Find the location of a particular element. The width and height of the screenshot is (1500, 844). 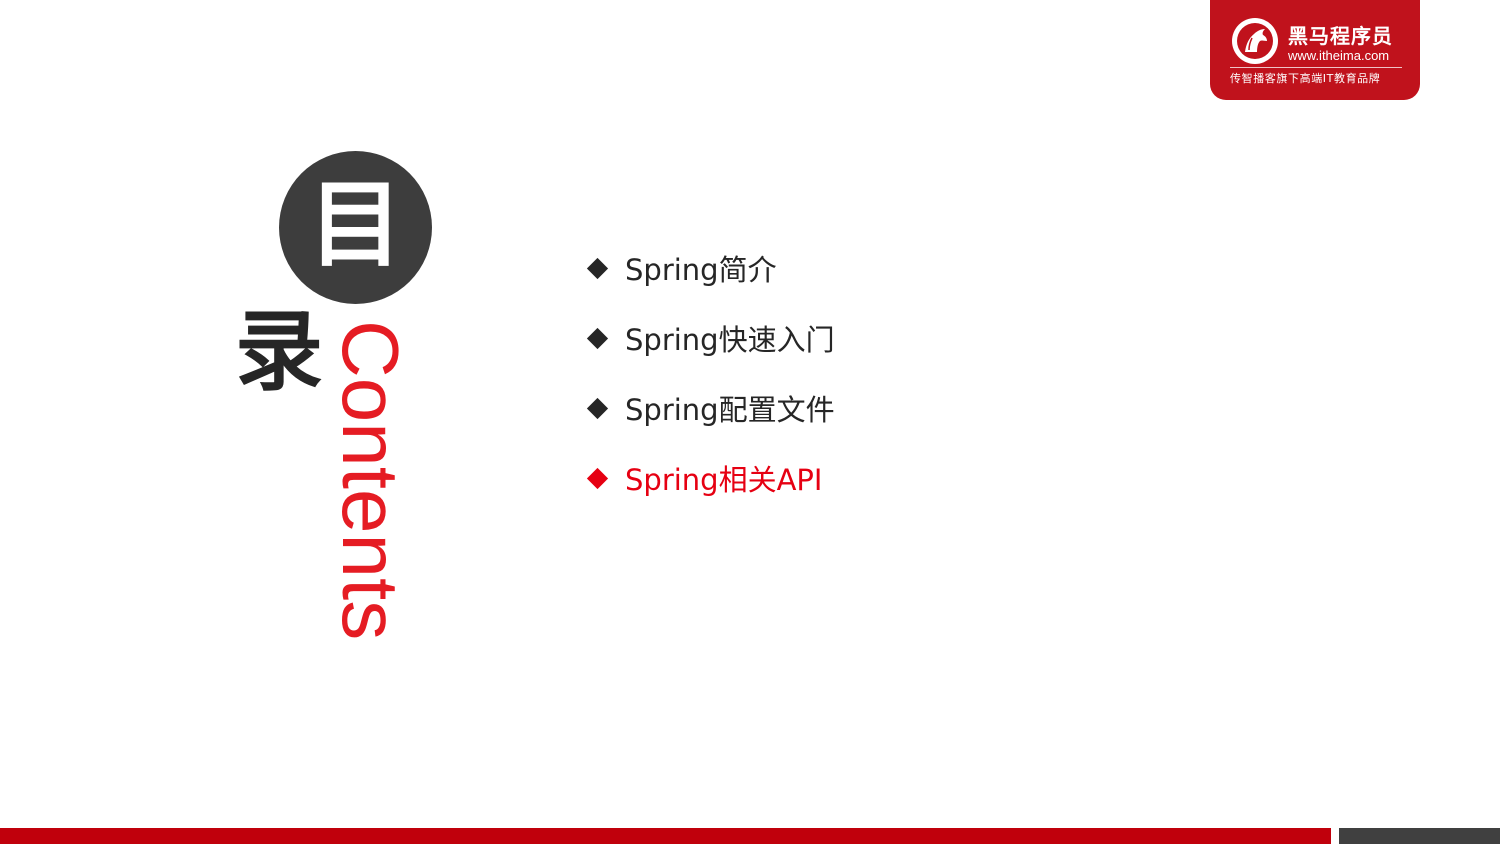

menu-item-label: Spring配置文件 is located at coordinates (730, 410).